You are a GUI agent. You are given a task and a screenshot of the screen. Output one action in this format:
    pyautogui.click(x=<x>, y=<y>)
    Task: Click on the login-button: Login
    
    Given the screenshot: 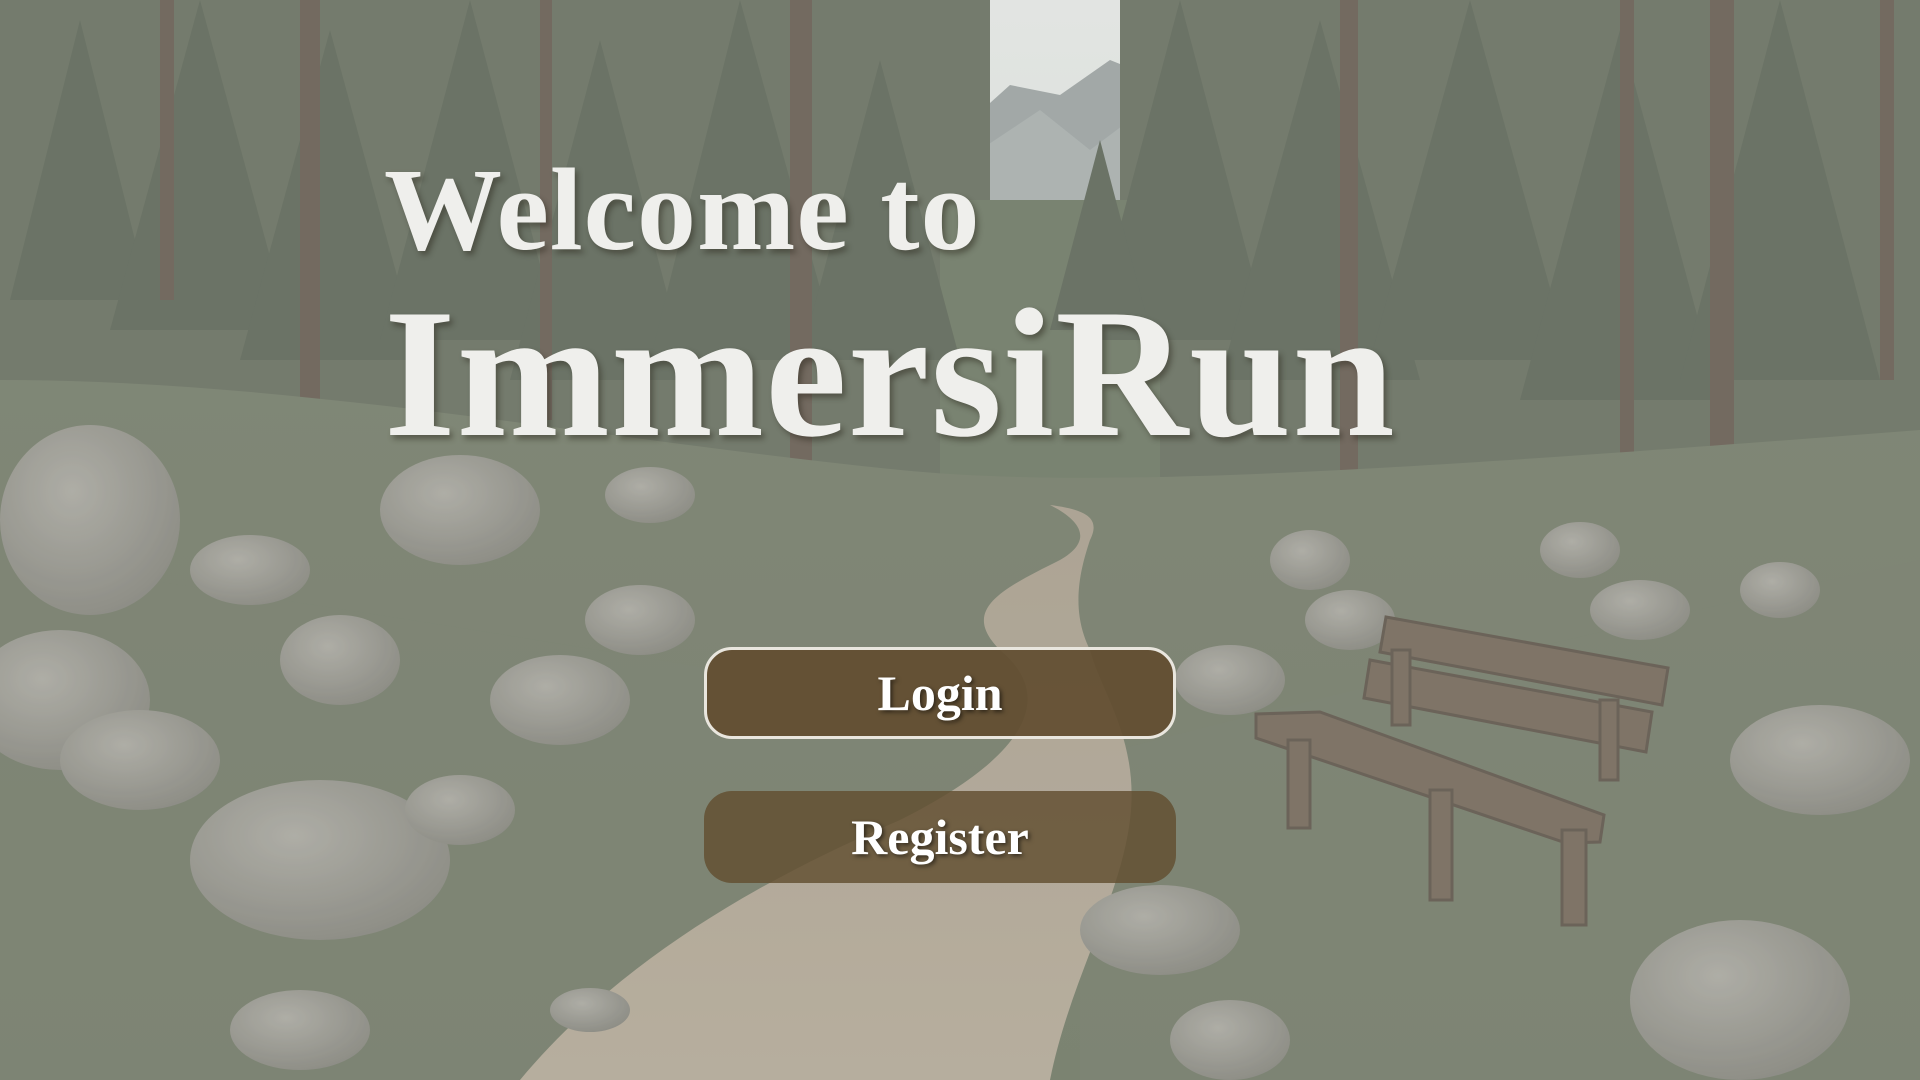 What is the action you would take?
    pyautogui.click(x=940, y=693)
    